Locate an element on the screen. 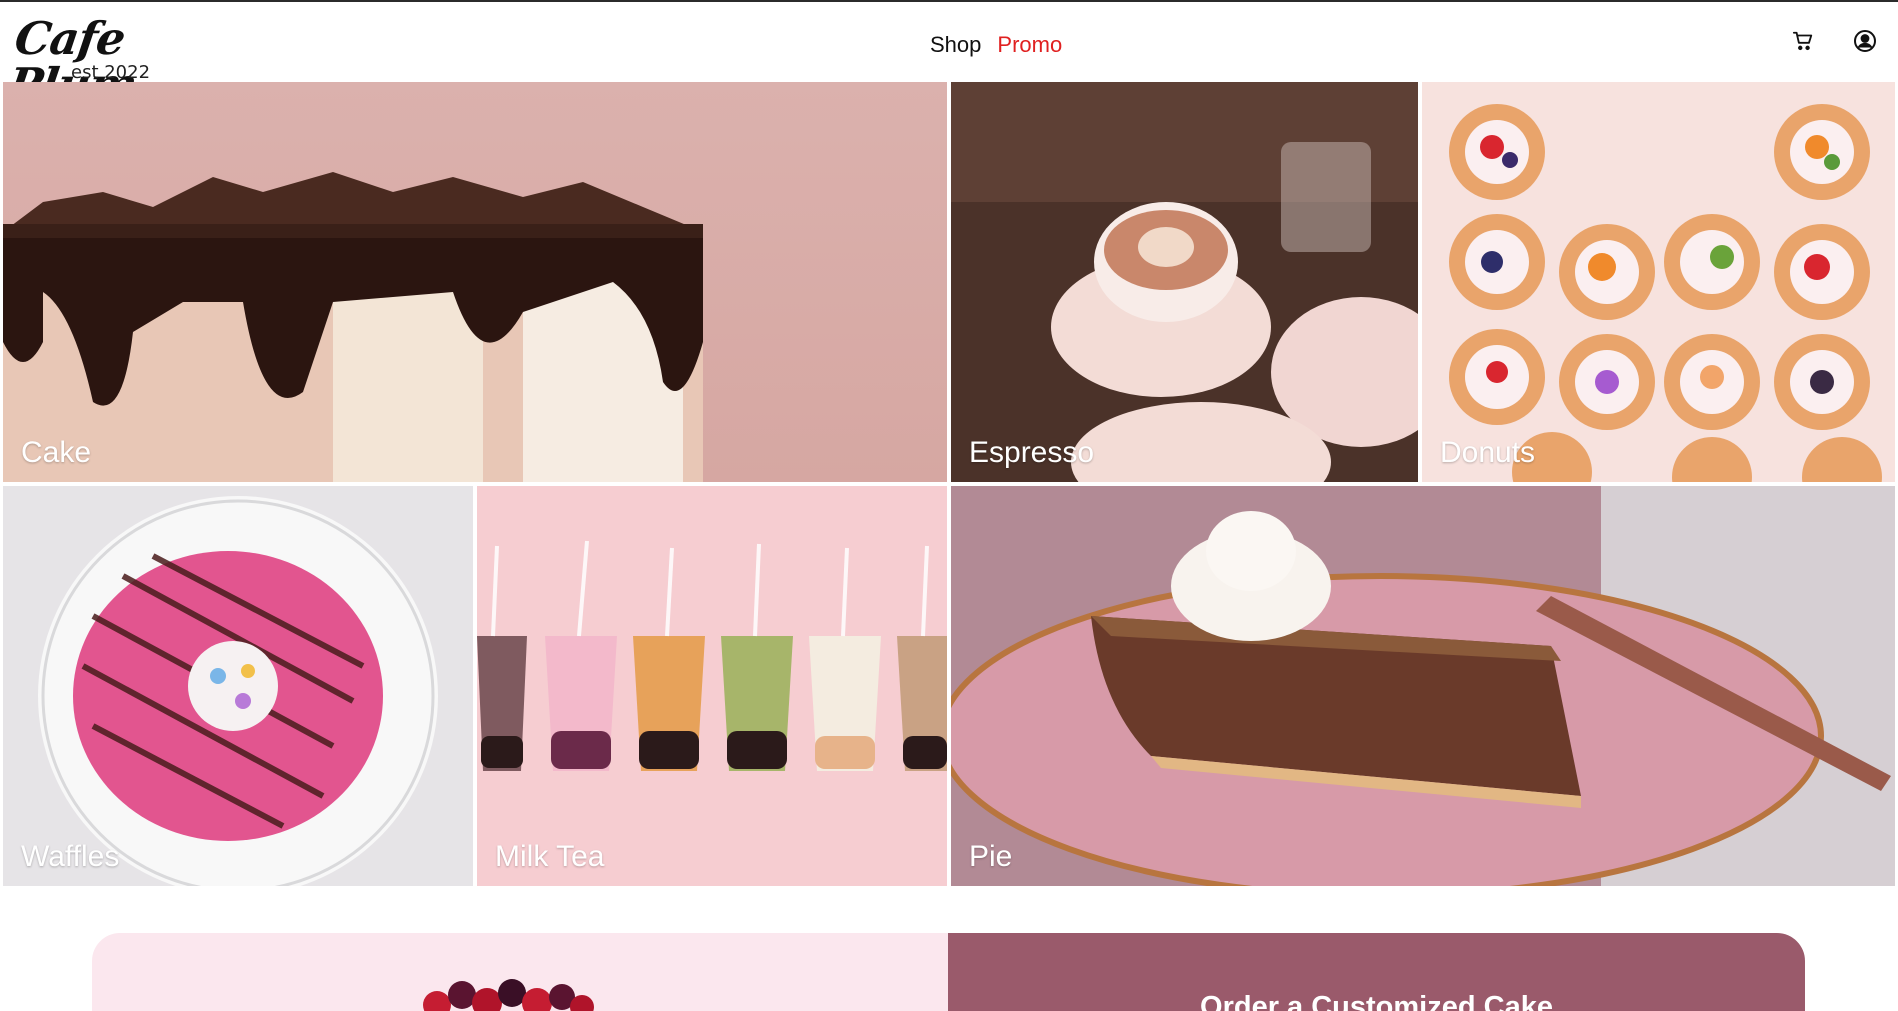 Image resolution: width=1898 pixels, height=1011 pixels. account-button is located at coordinates (1865, 41).